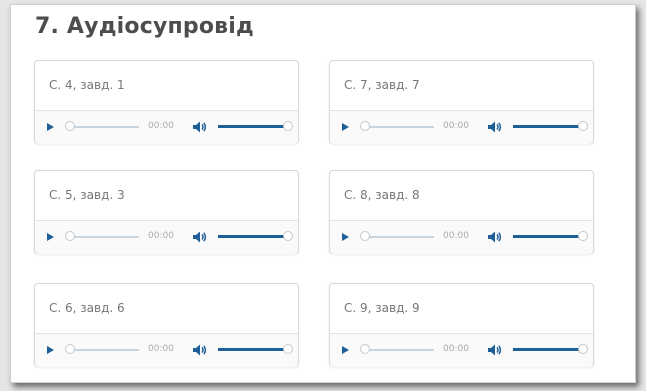 Image resolution: width=646 pixels, height=391 pixels. Describe the element at coordinates (382, 195) in the screenshot. I see `audio-card-label: С. 8, завд. 8` at that location.